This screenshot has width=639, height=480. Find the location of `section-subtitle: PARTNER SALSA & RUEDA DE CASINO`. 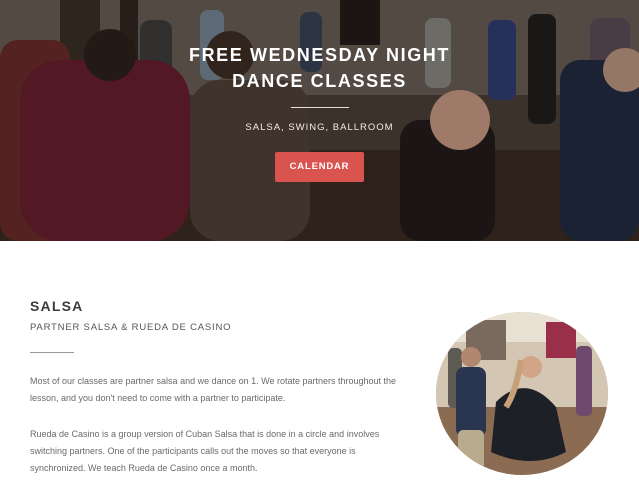

section-subtitle: PARTNER SALSA & RUEDA DE CASINO is located at coordinates (131, 327).